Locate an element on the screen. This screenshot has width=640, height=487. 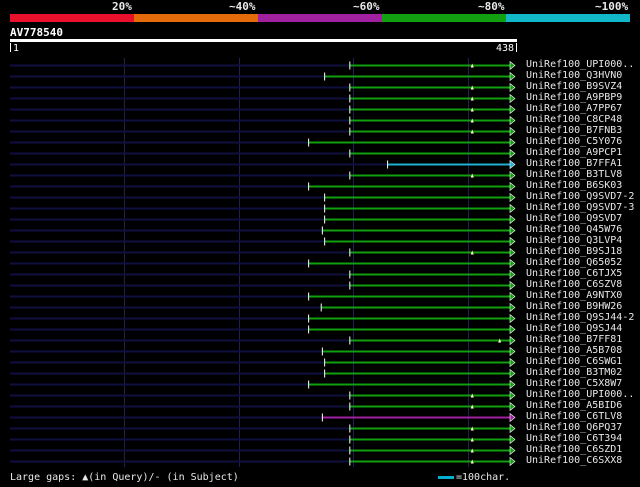
hit-label: UniRef100_A9PCP1 is located at coordinates (574, 152).